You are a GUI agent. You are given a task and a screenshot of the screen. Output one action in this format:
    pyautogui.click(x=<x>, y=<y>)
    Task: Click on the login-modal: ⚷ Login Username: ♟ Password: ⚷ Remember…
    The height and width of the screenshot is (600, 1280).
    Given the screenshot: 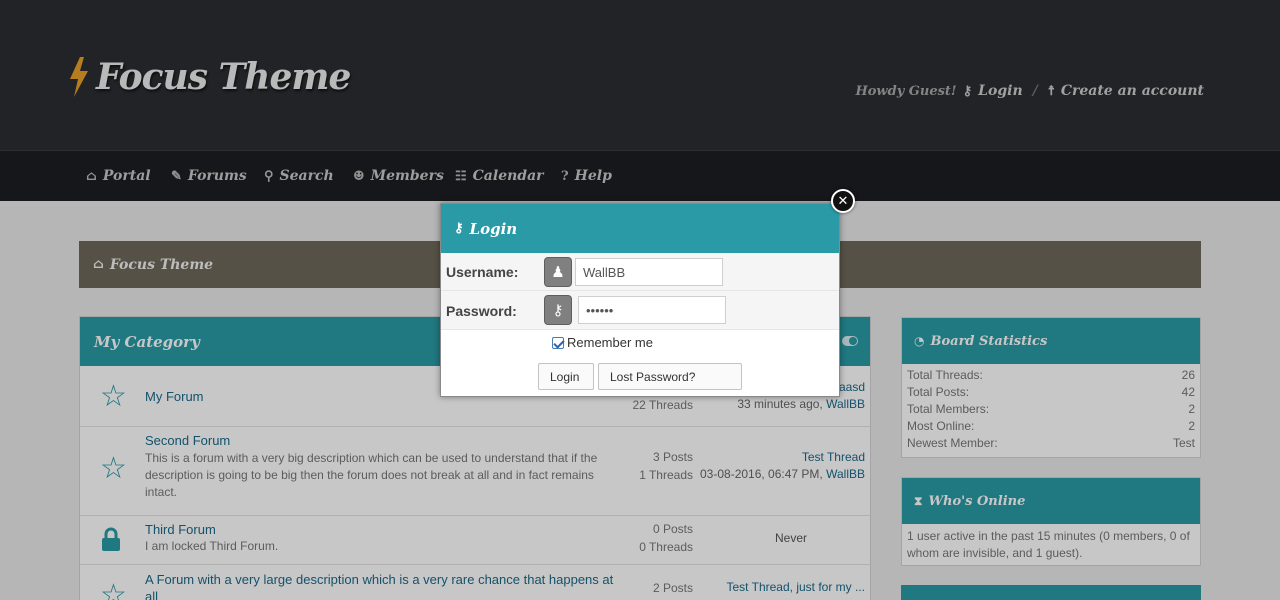 What is the action you would take?
    pyautogui.click(x=640, y=300)
    